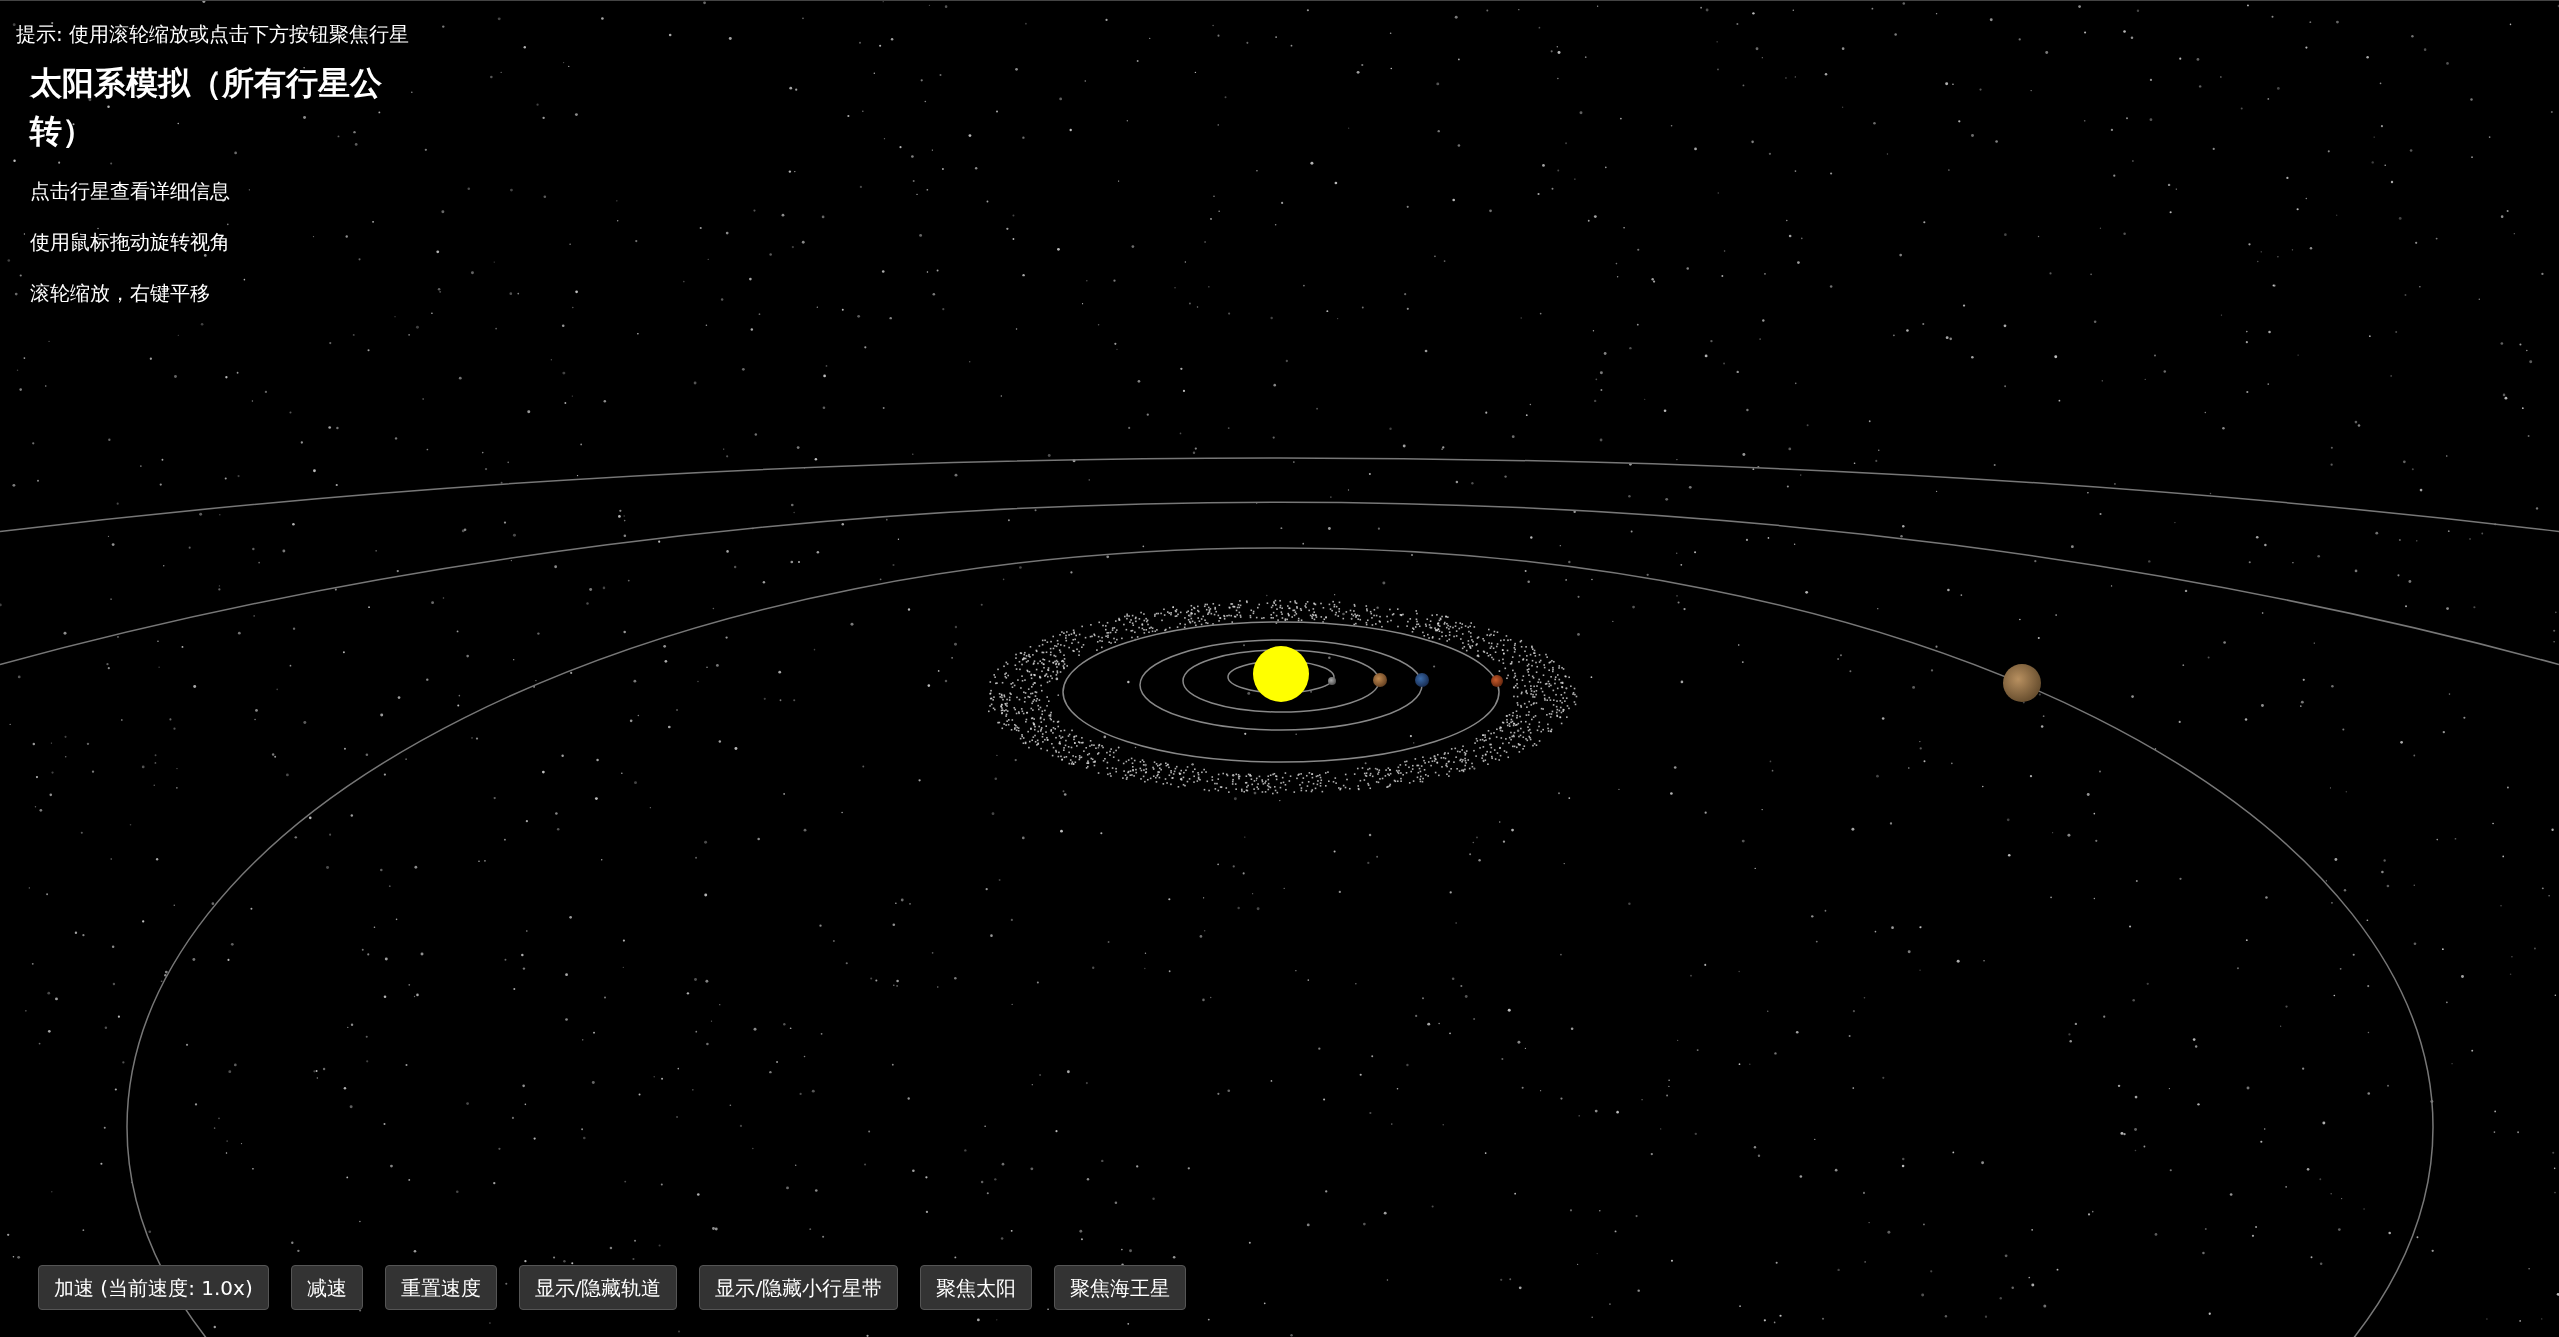 The width and height of the screenshot is (2559, 1337). What do you see at coordinates (153, 1287) in the screenshot?
I see `control-button: 加速 (当前速度: 1.0x)` at bounding box center [153, 1287].